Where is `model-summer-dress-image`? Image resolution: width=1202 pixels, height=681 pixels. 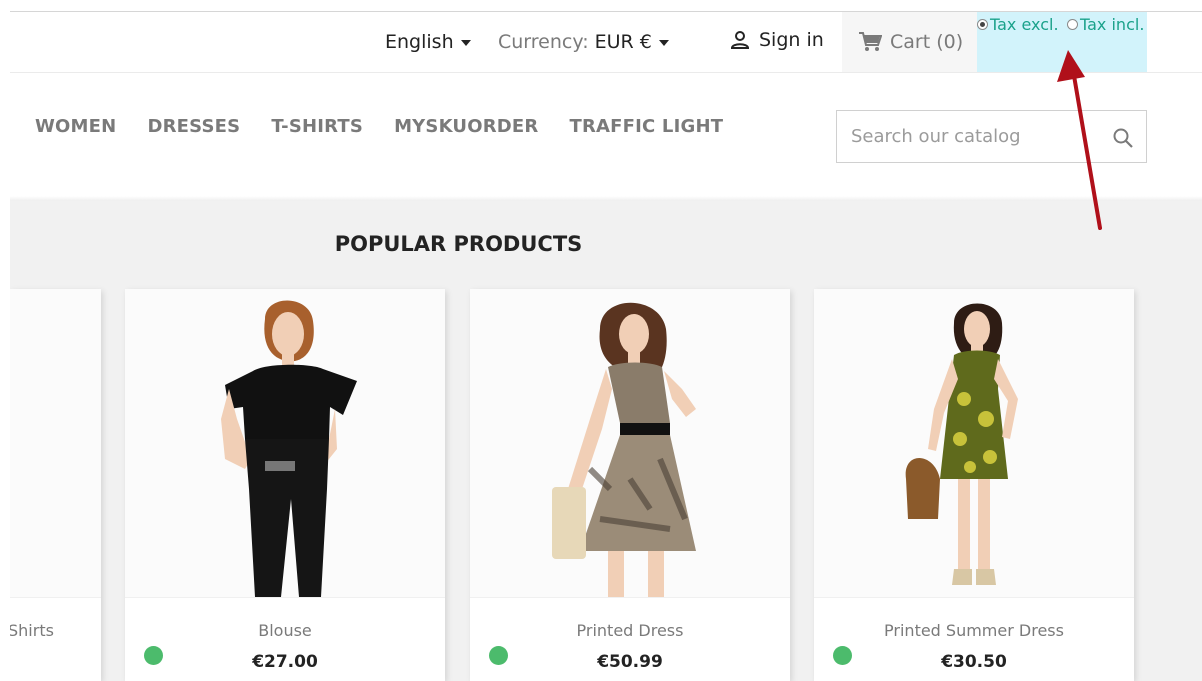 model-summer-dress-image is located at coordinates (961, 444).